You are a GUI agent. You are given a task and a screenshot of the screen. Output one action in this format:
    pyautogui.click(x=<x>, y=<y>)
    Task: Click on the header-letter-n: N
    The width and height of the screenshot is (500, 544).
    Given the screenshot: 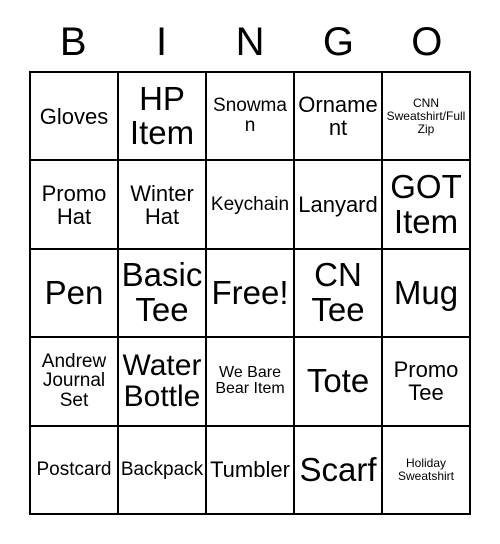 What is the action you would take?
    pyautogui.click(x=250, y=41)
    